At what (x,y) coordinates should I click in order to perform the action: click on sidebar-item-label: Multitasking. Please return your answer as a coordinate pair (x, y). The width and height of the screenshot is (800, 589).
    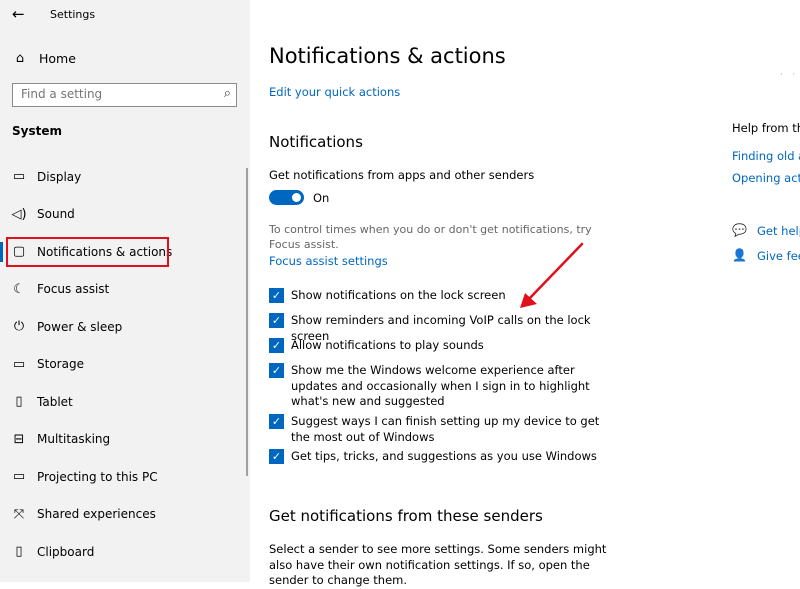
    Looking at the image, I should click on (74, 439).